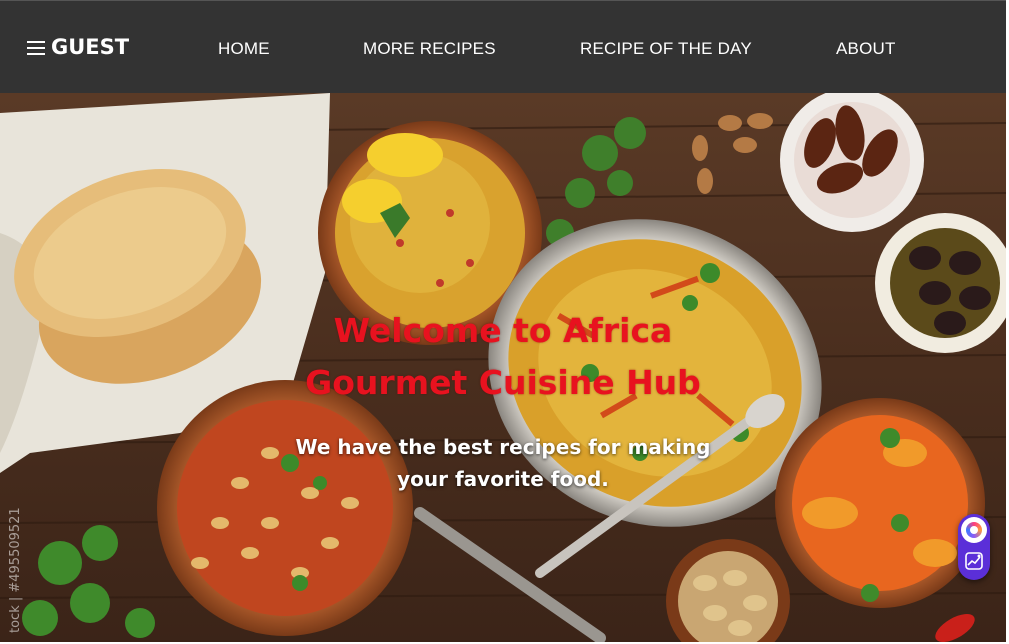  I want to click on nav-link-recipe-of-the-day: RECIPE OF THE DAY, so click(666, 49).